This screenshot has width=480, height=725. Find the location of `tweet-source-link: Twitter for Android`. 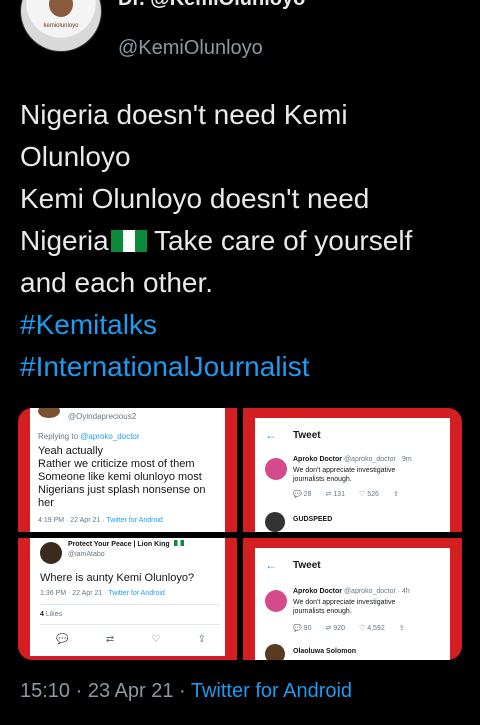

tweet-source-link: Twitter for Android is located at coordinates (271, 691).